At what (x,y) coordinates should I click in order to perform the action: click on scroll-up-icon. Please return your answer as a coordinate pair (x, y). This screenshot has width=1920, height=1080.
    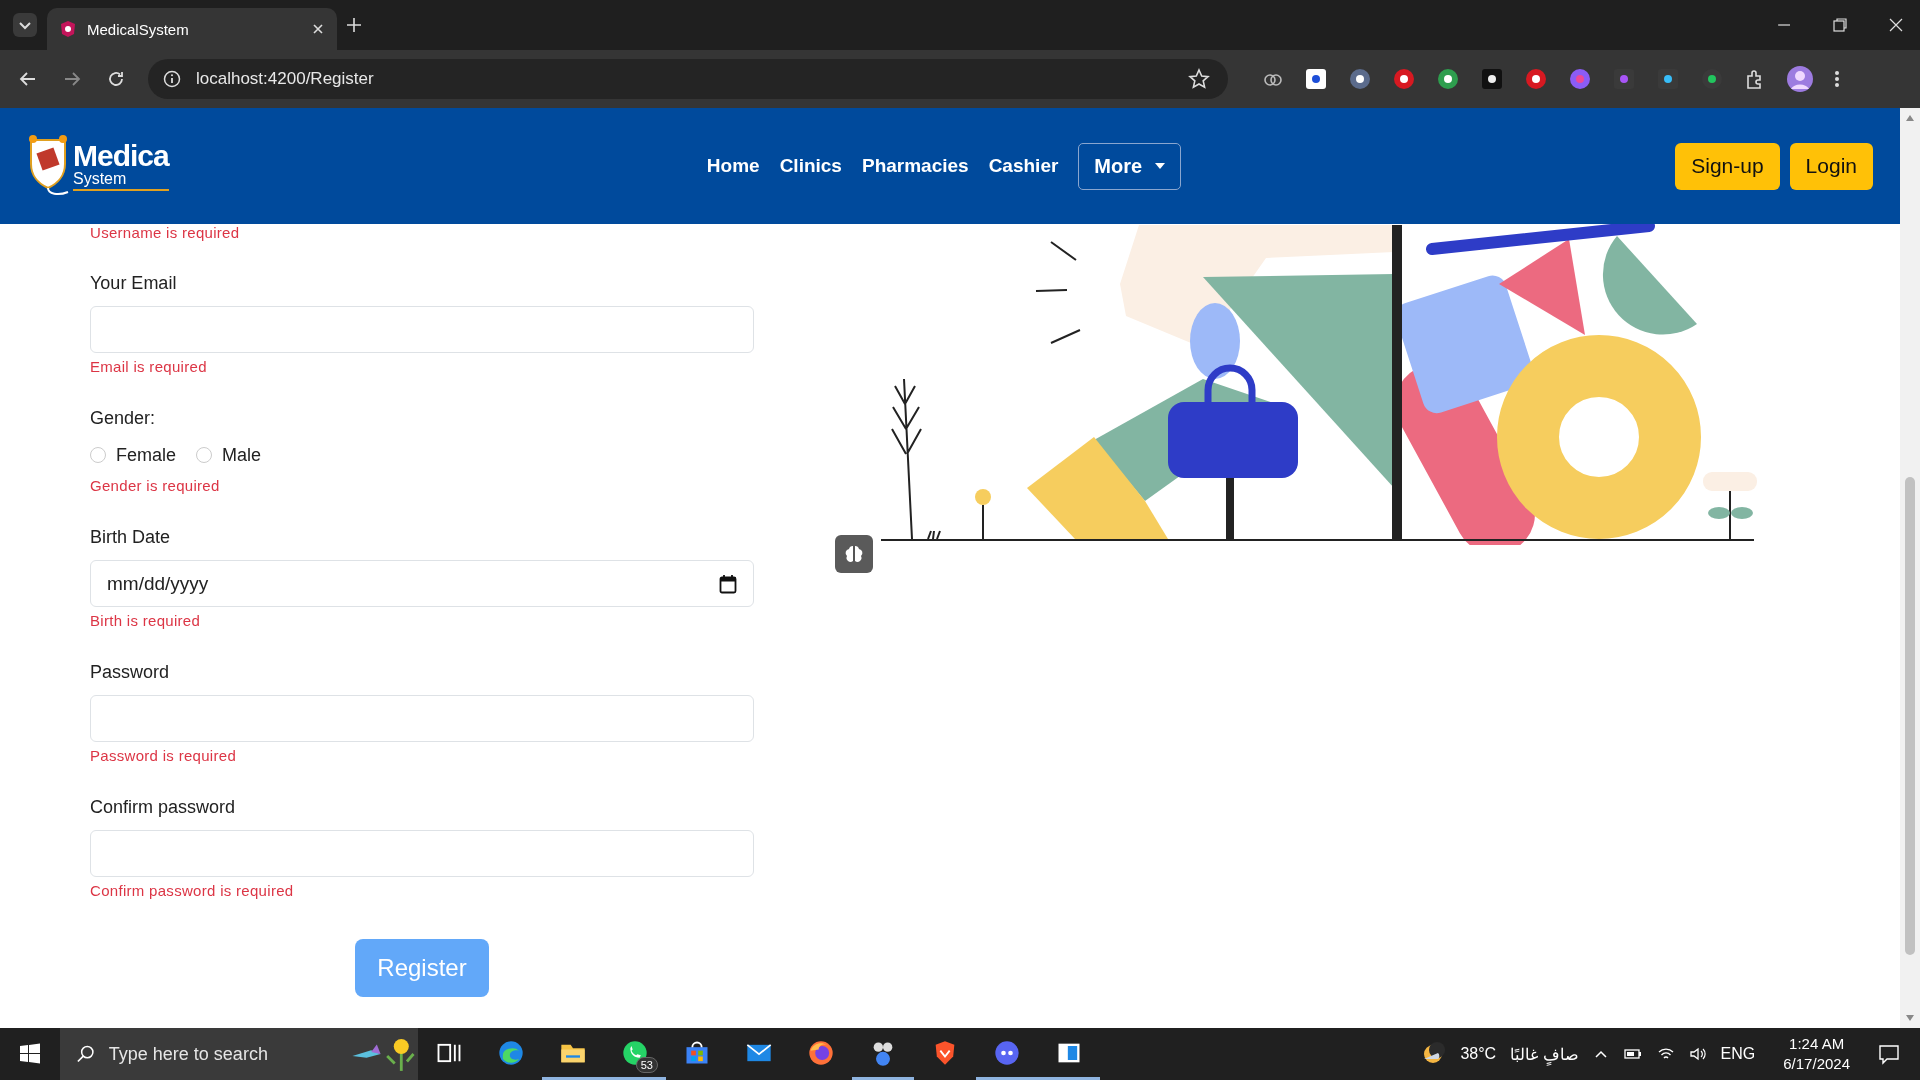
    Looking at the image, I should click on (1910, 118).